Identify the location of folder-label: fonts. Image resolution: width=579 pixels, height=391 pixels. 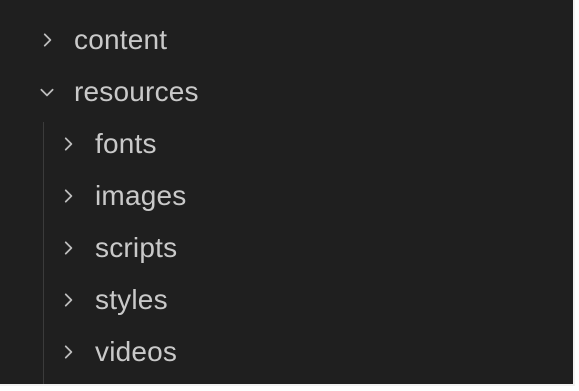
(126, 143).